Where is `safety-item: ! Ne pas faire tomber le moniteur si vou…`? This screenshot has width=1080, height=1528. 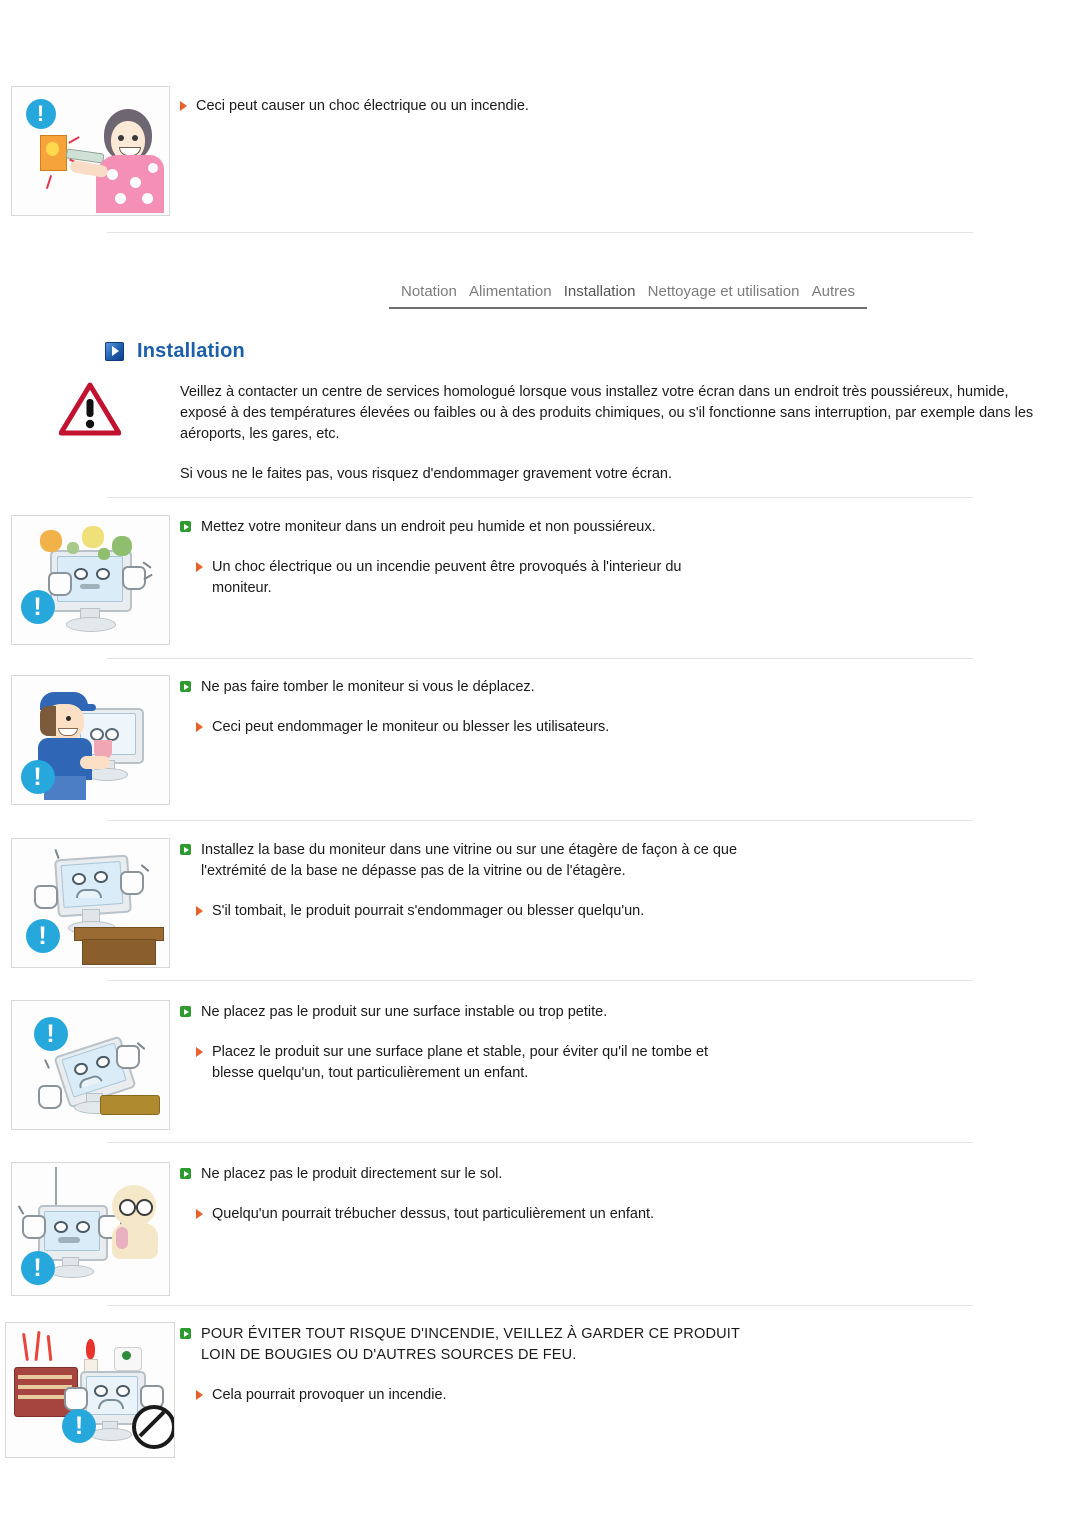
safety-item: ! Ne pas faire tomber le moniteur si vou… is located at coordinates (540, 740).